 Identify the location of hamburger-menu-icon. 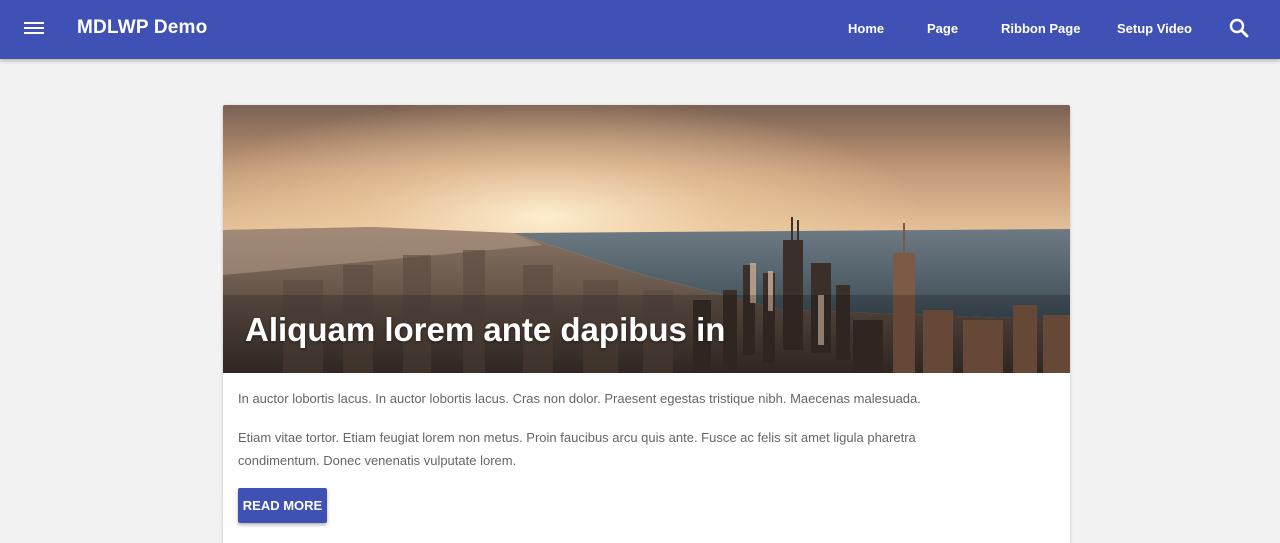
(35, 29).